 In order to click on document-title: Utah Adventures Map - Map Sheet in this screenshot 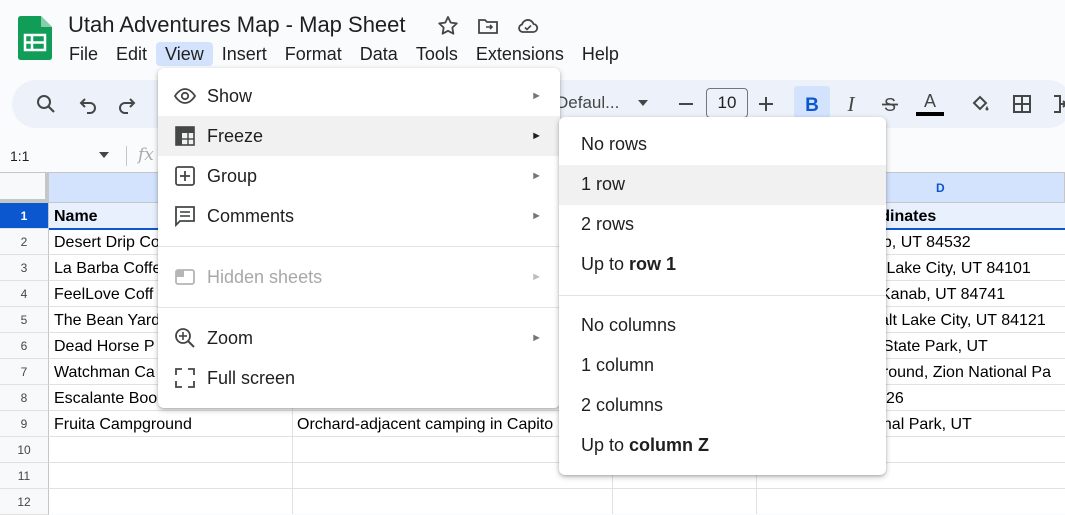, I will do `click(237, 25)`.